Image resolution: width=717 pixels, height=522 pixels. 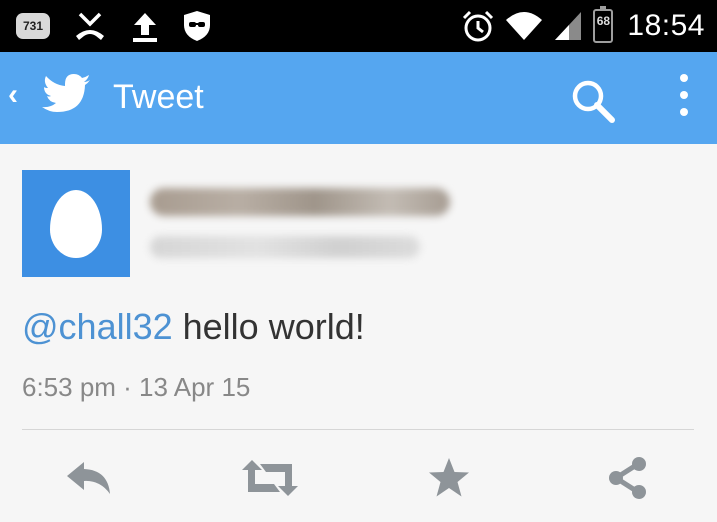 I want to click on notification-count-icon: 731, so click(x=33, y=26).